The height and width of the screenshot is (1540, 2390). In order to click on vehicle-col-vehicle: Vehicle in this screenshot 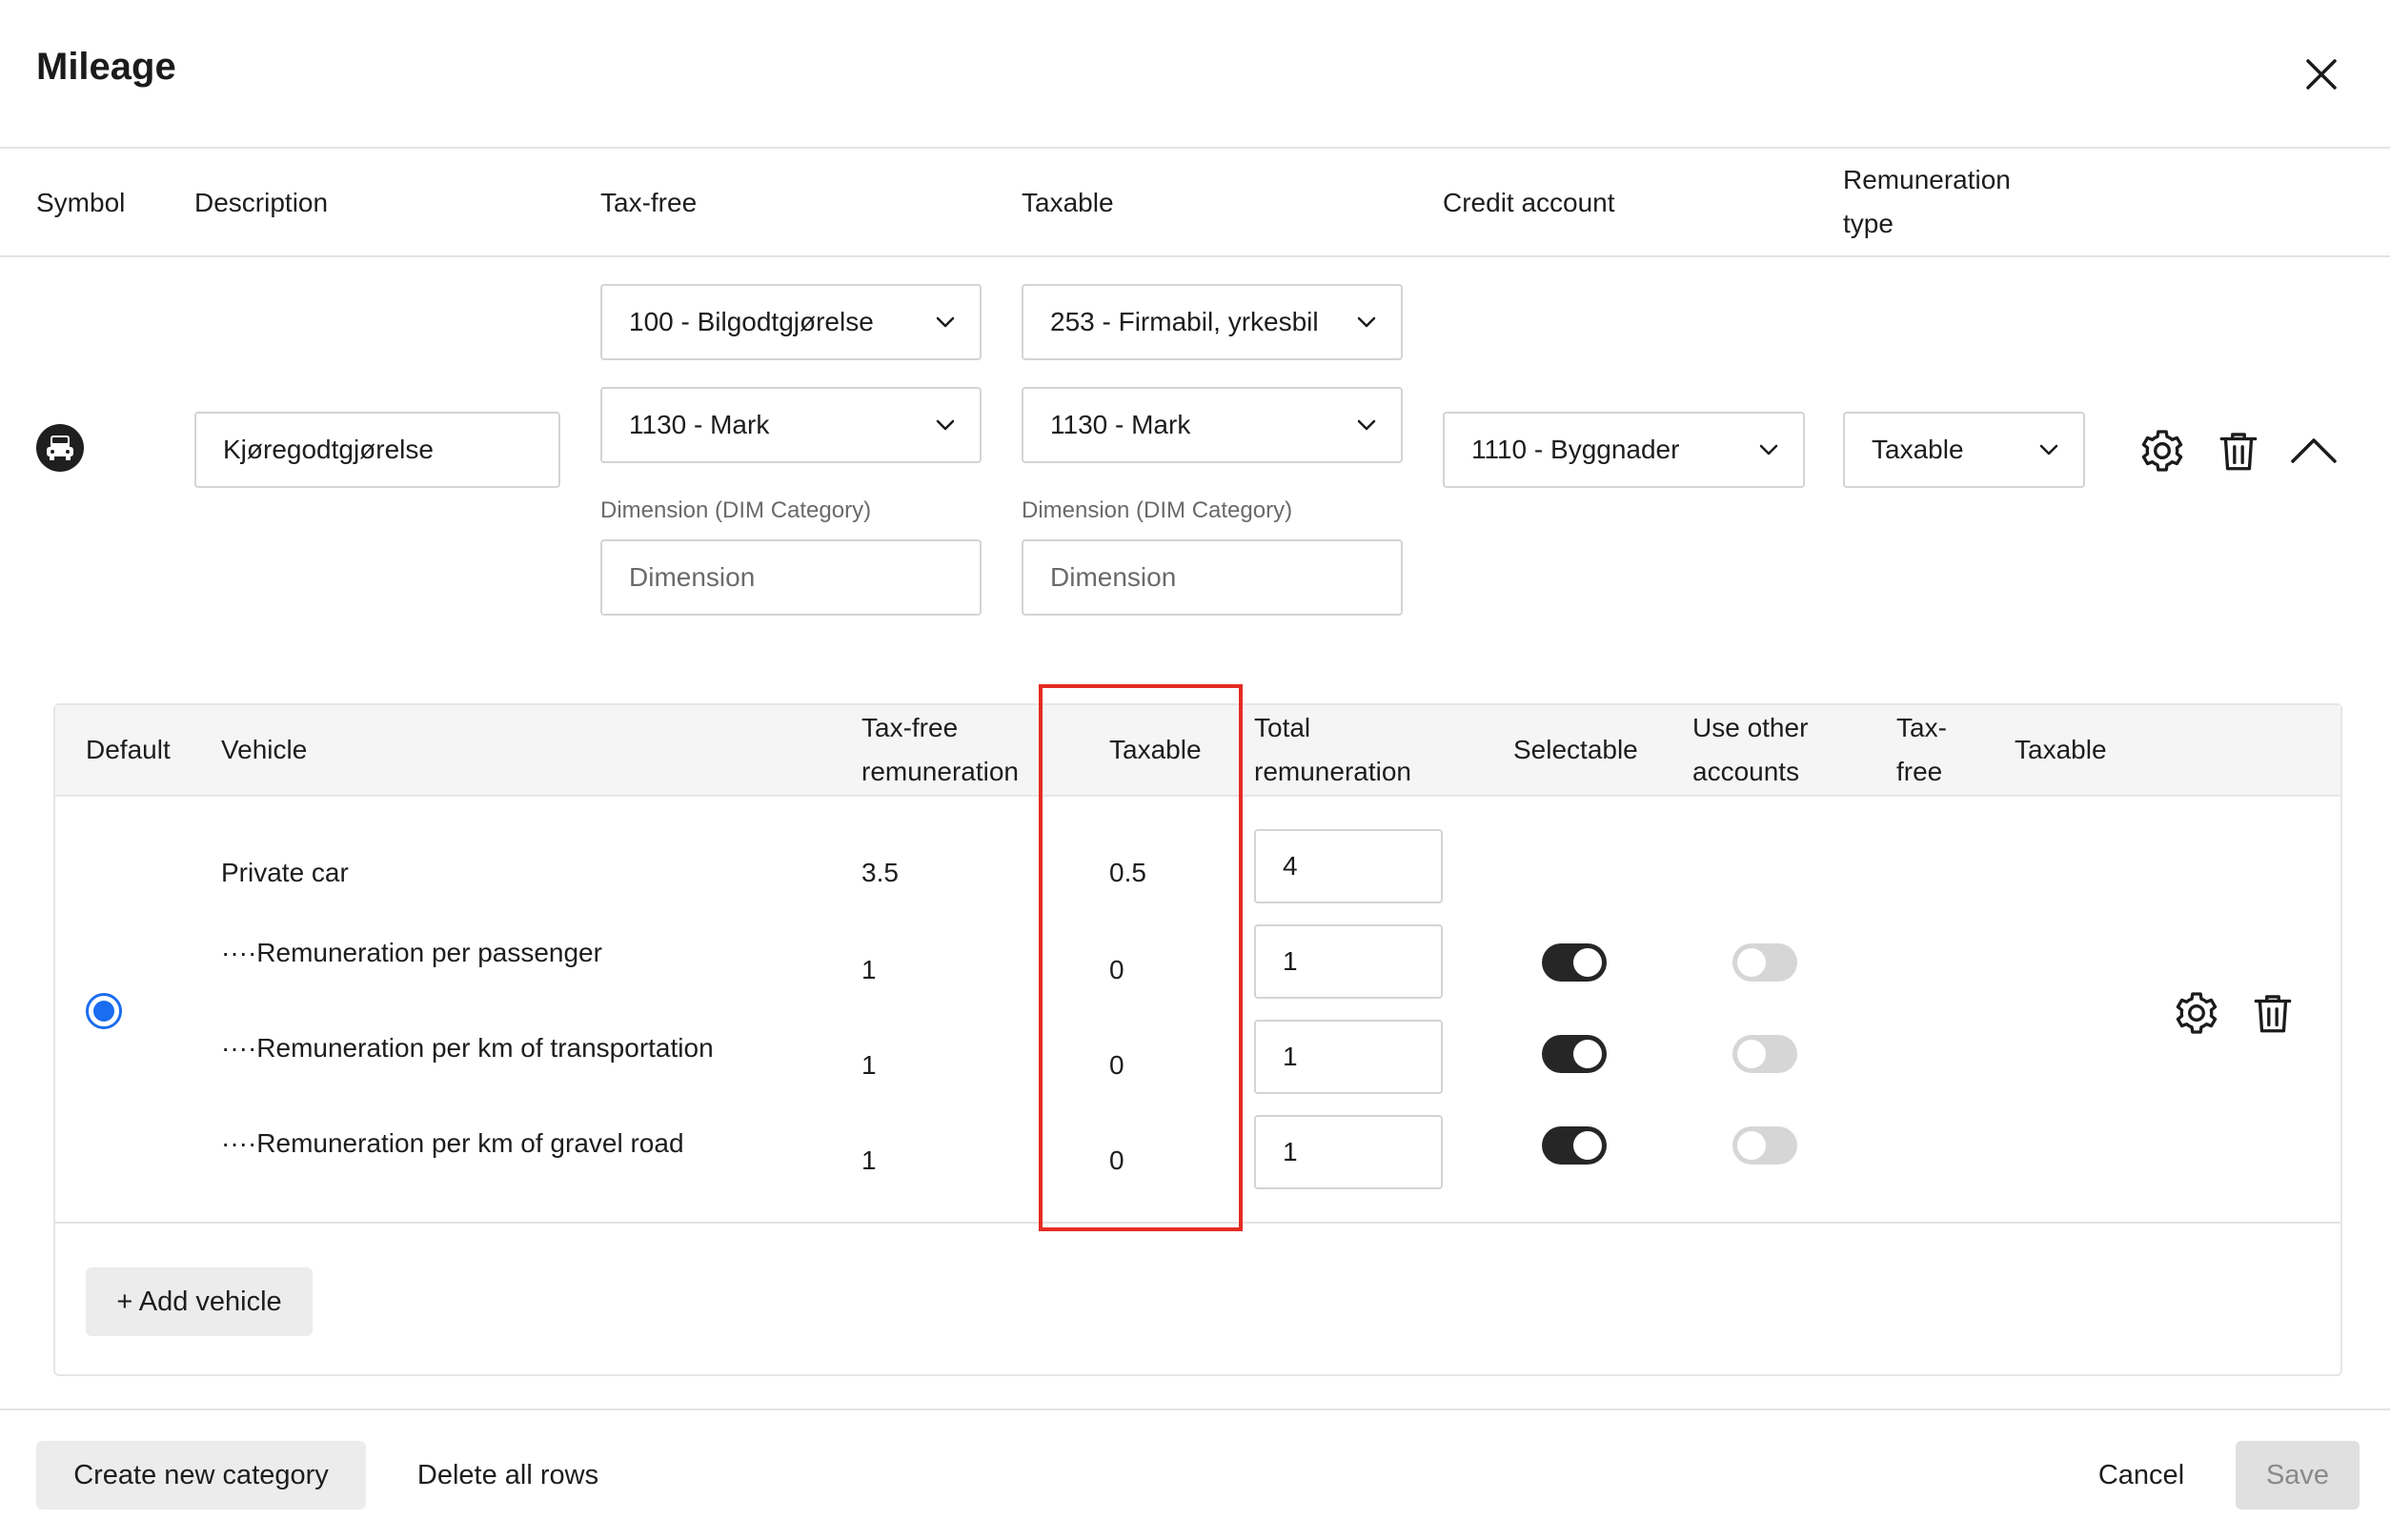, I will do `click(264, 749)`.